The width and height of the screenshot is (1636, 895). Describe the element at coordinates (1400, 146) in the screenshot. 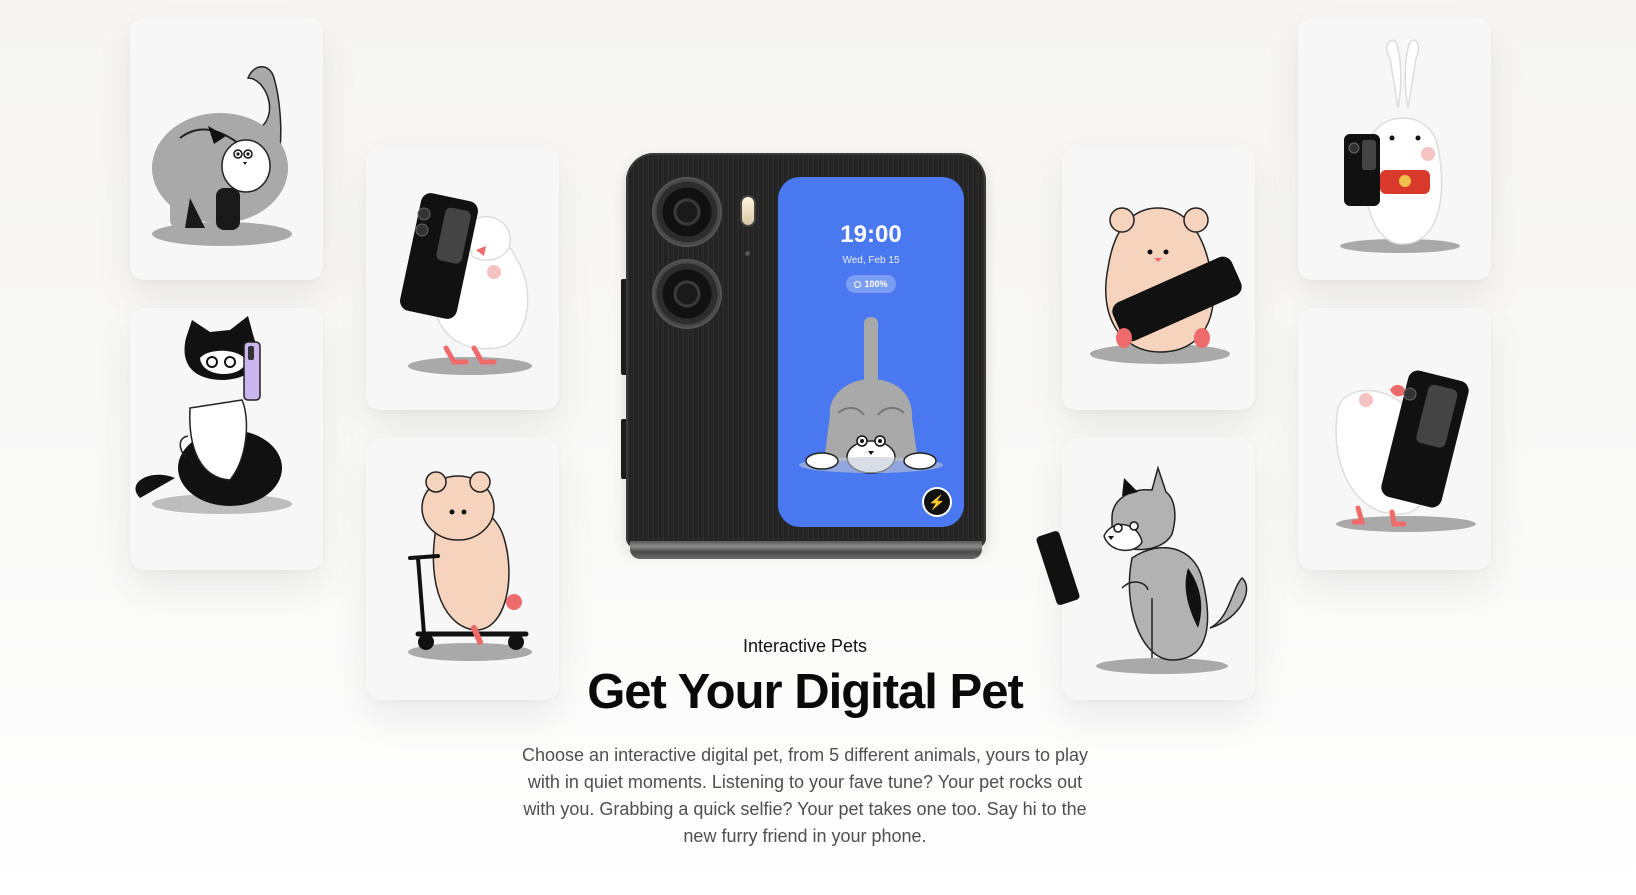

I see `white-rabbit-illustration` at that location.